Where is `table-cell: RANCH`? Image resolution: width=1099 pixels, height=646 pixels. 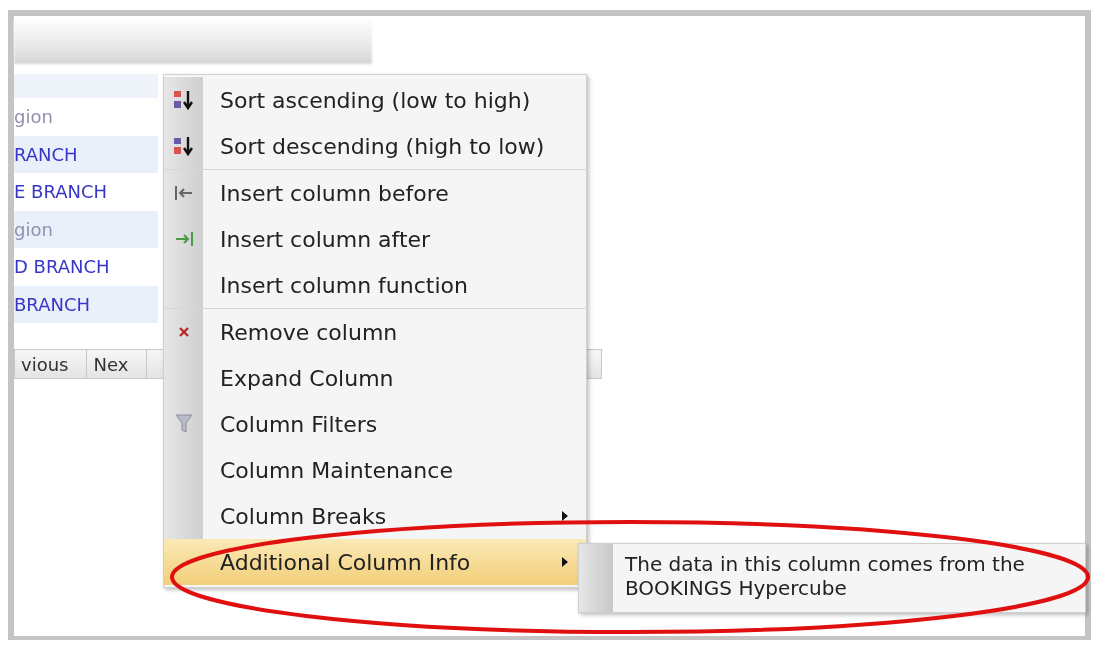 table-cell: RANCH is located at coordinates (86, 154).